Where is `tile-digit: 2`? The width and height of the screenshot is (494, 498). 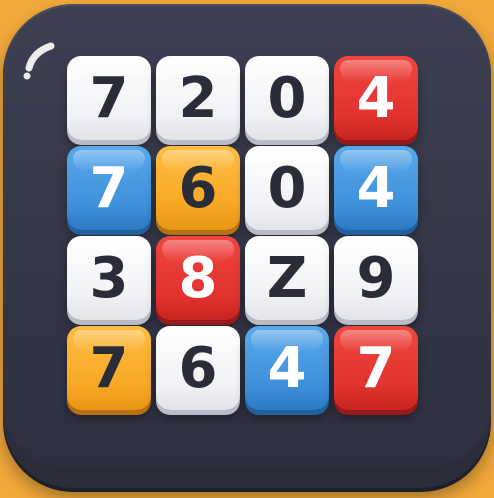
tile-digit: 2 is located at coordinates (198, 98).